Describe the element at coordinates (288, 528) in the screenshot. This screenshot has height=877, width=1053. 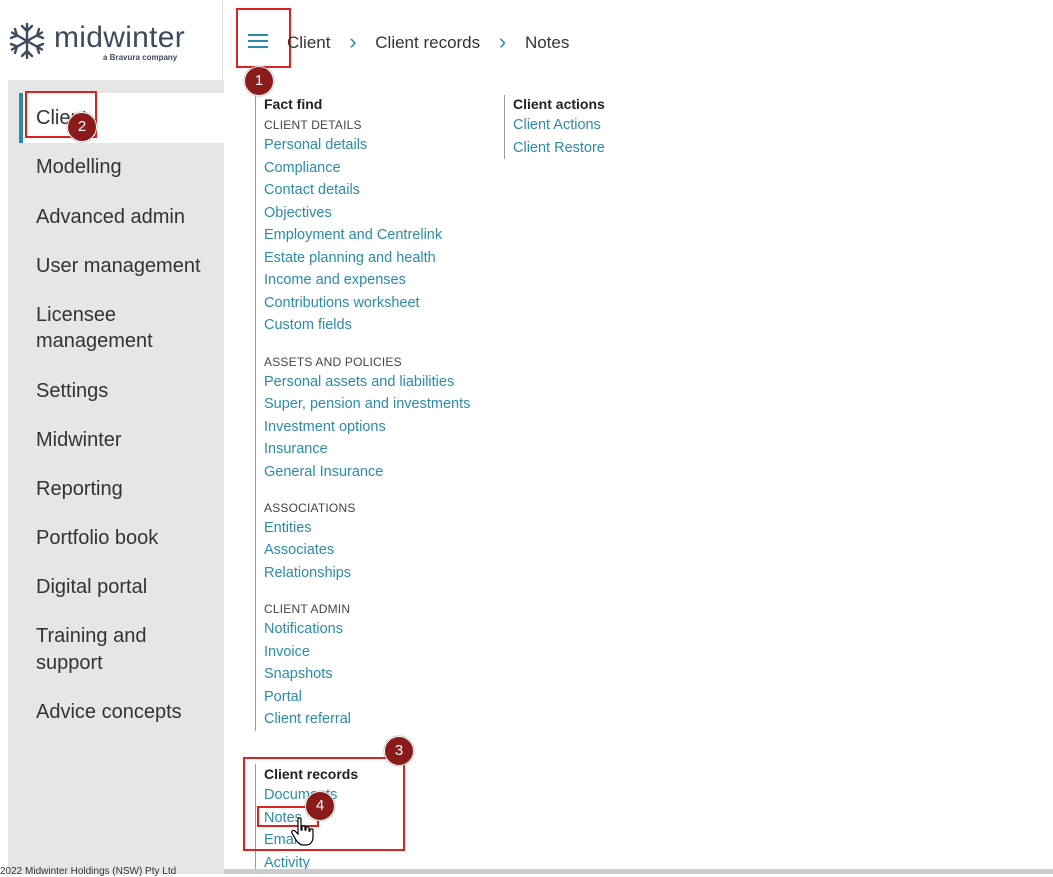
I see `link-entities: Entities` at that location.